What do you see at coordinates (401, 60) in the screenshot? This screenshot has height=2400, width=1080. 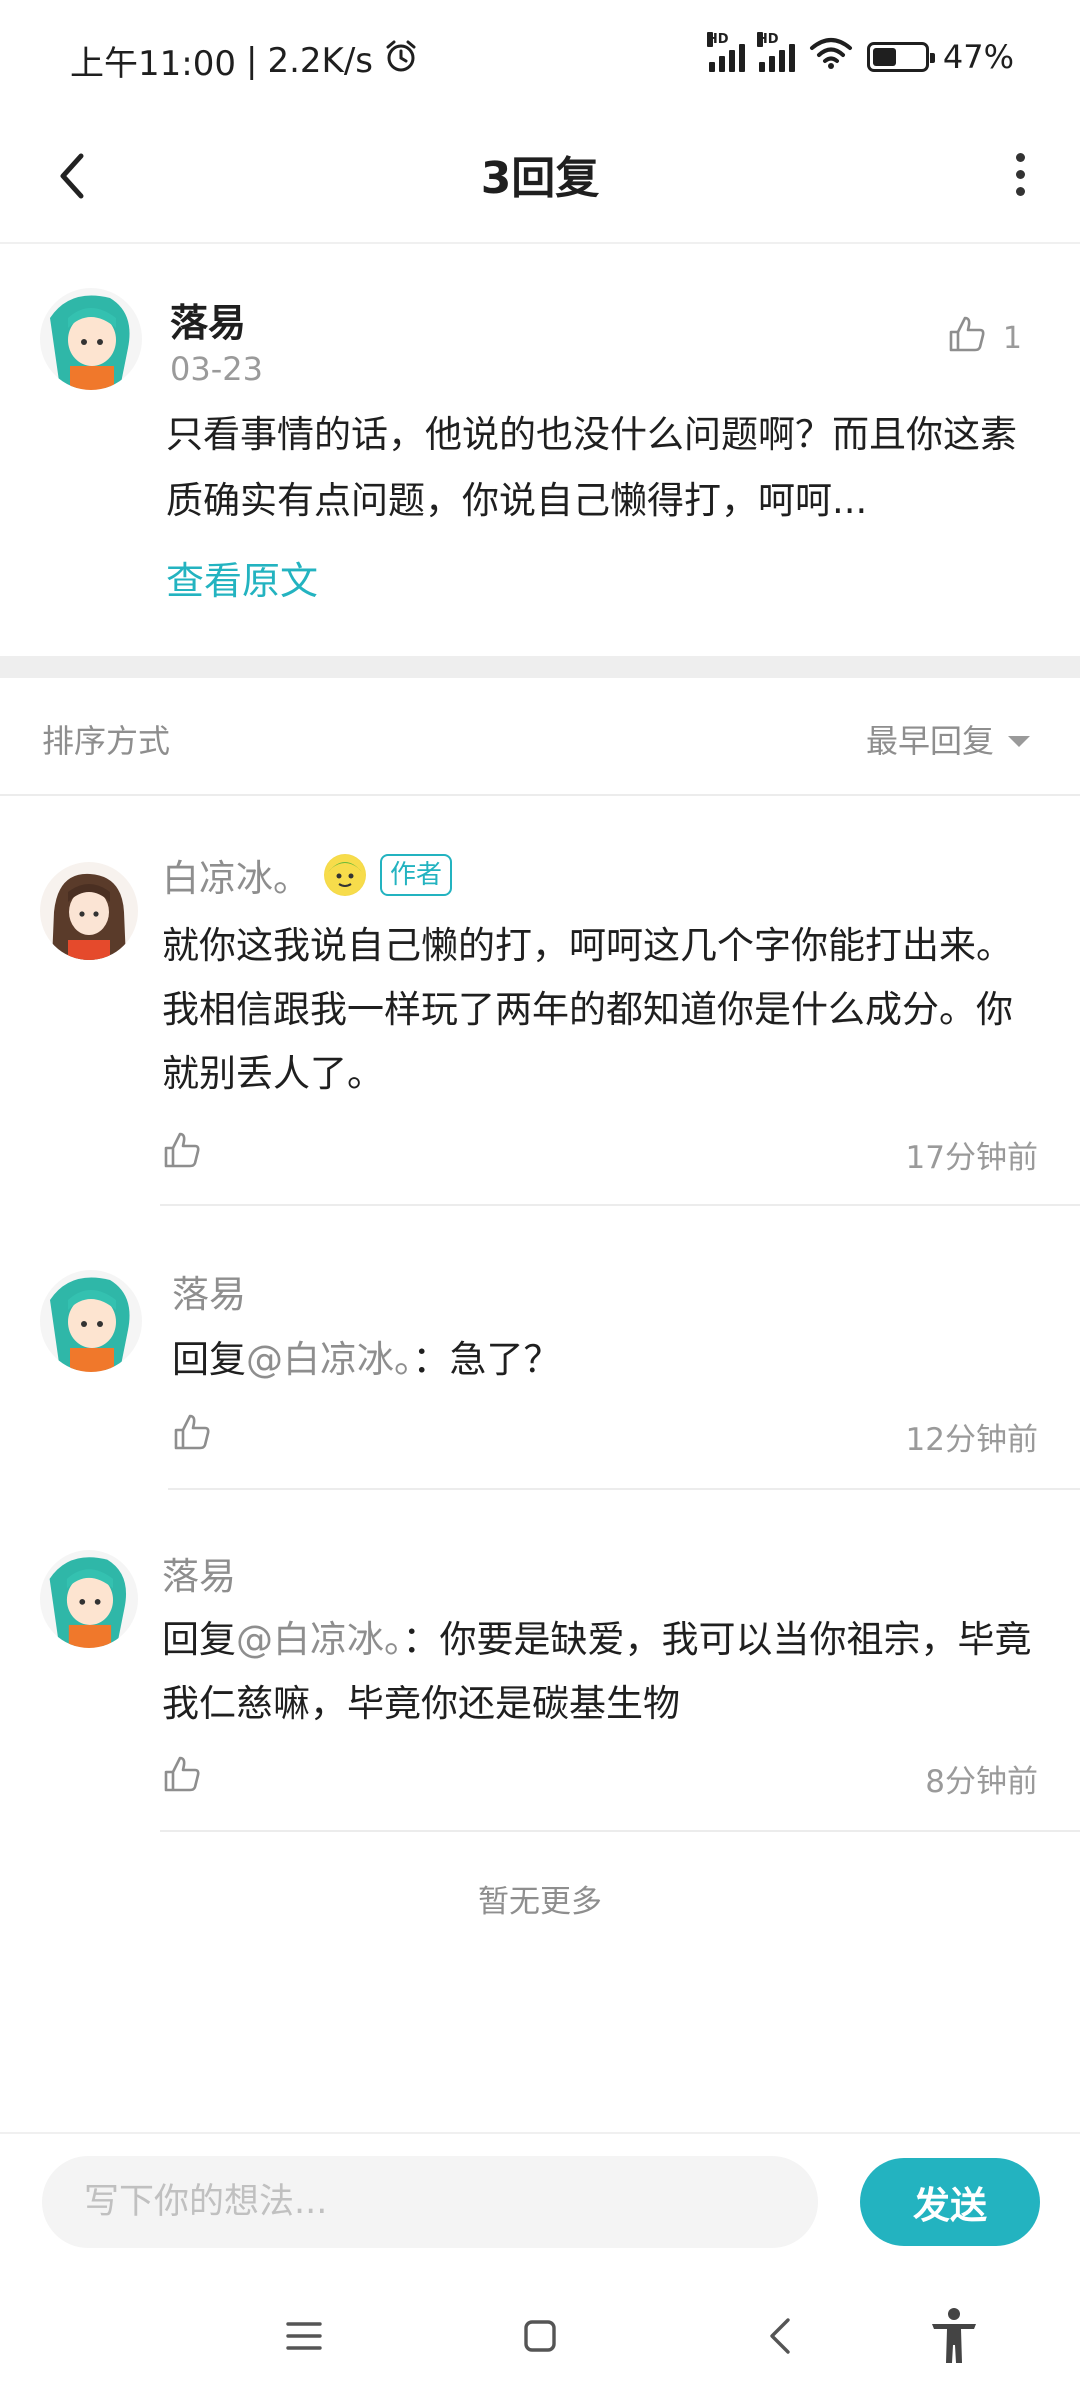 I see `alarm-icon` at bounding box center [401, 60].